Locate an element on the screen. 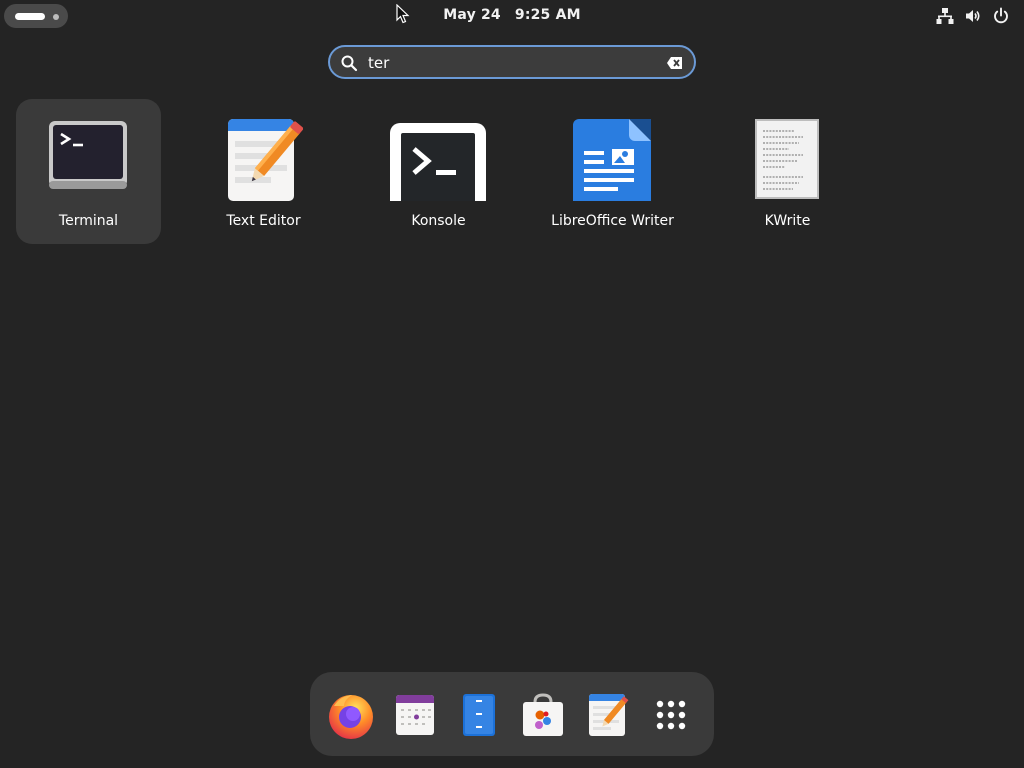 Image resolution: width=1024 pixels, height=768 pixels. workspace-indicator-inactive is located at coordinates (56, 17).